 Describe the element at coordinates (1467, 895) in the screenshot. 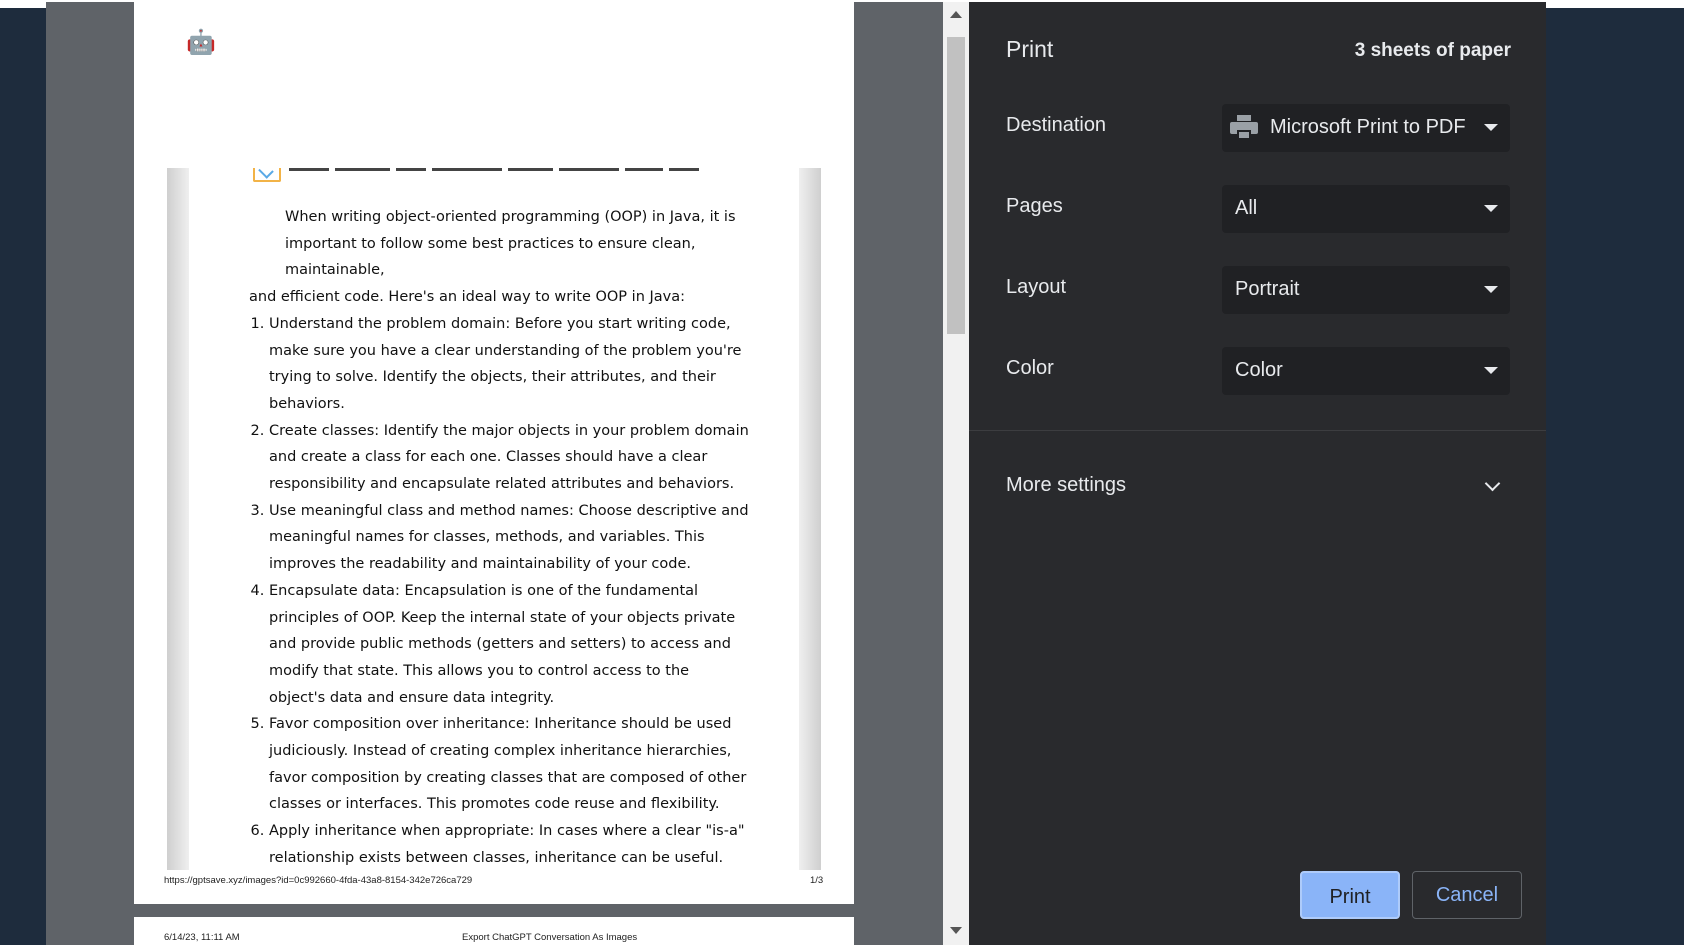

I see `cancel-button: Cancel` at that location.